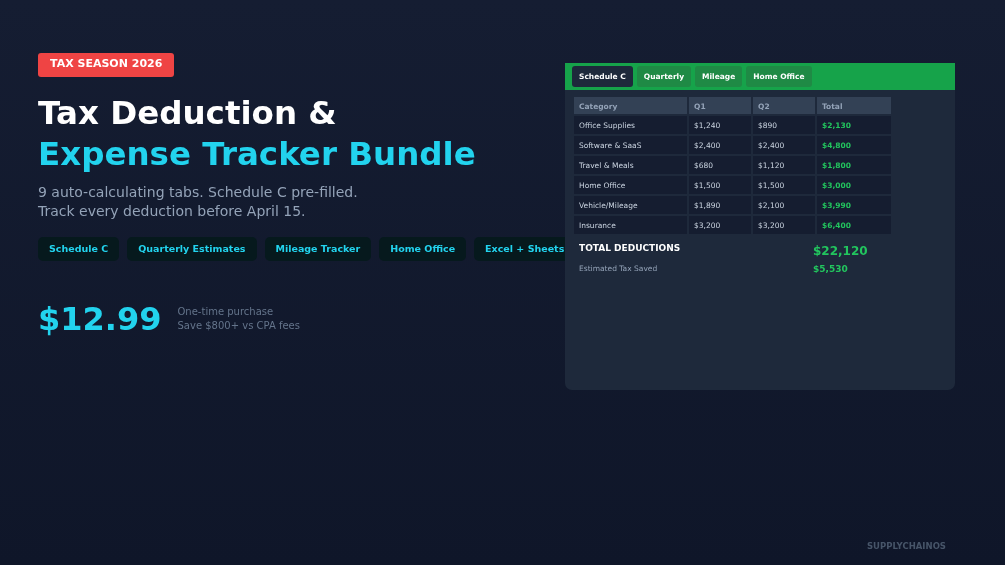 This screenshot has width=1005, height=565. Describe the element at coordinates (906, 546) in the screenshot. I see `brand-name: SUPPLYCHAINOS` at that location.